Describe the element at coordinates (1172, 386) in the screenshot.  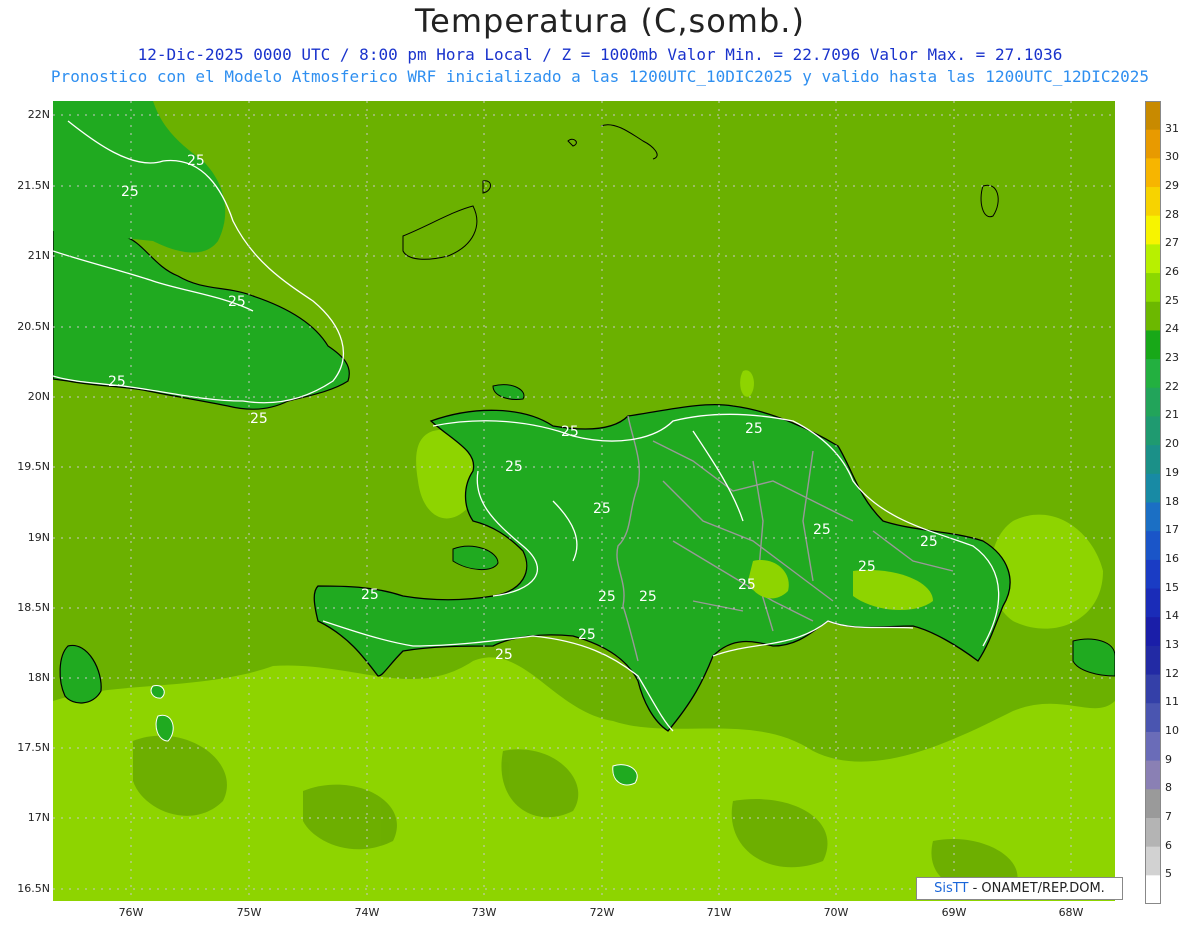
I see `colorbar-tick-label: 22` at that location.